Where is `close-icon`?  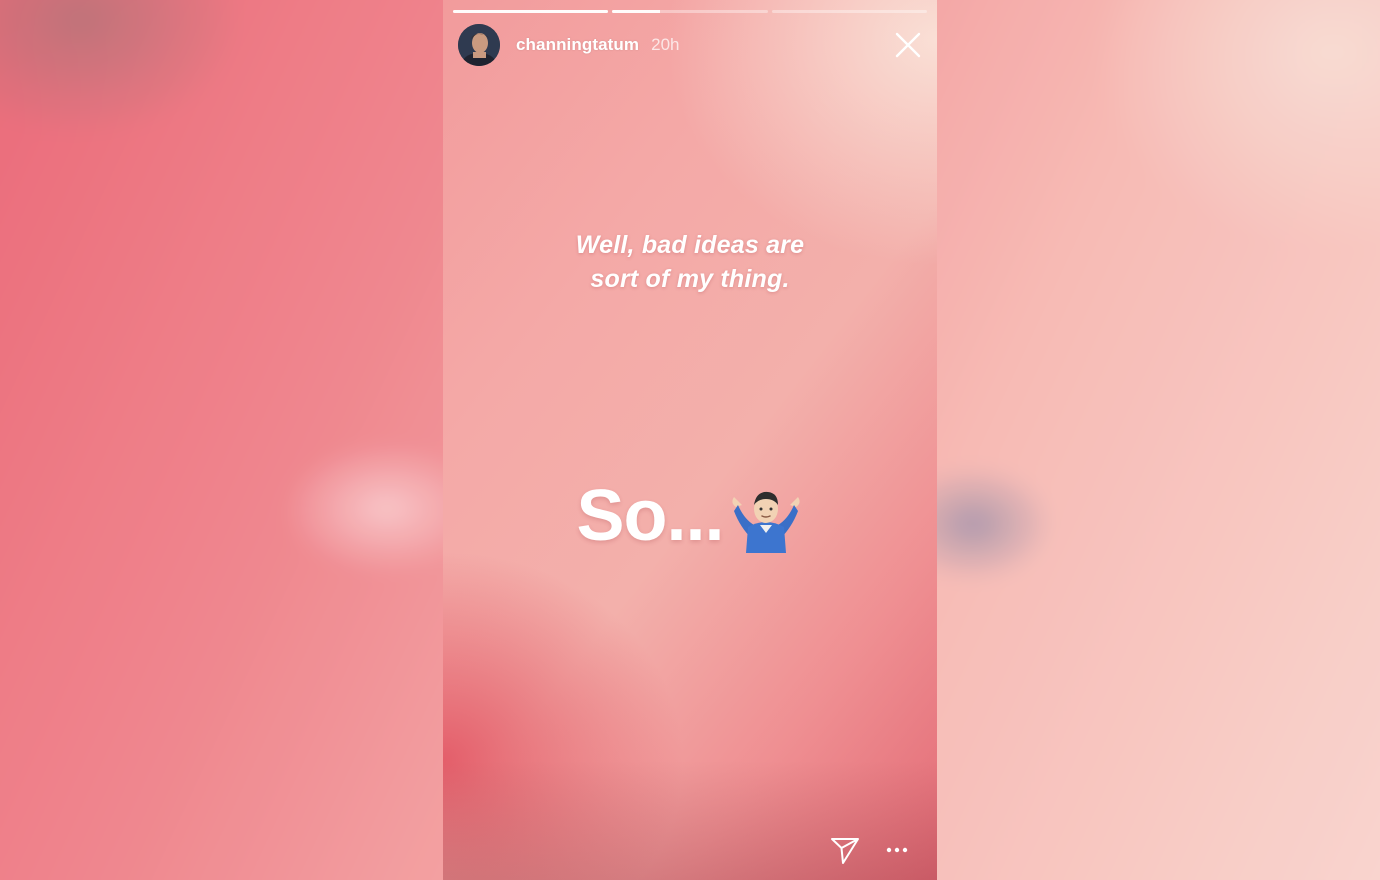
close-icon is located at coordinates (908, 45).